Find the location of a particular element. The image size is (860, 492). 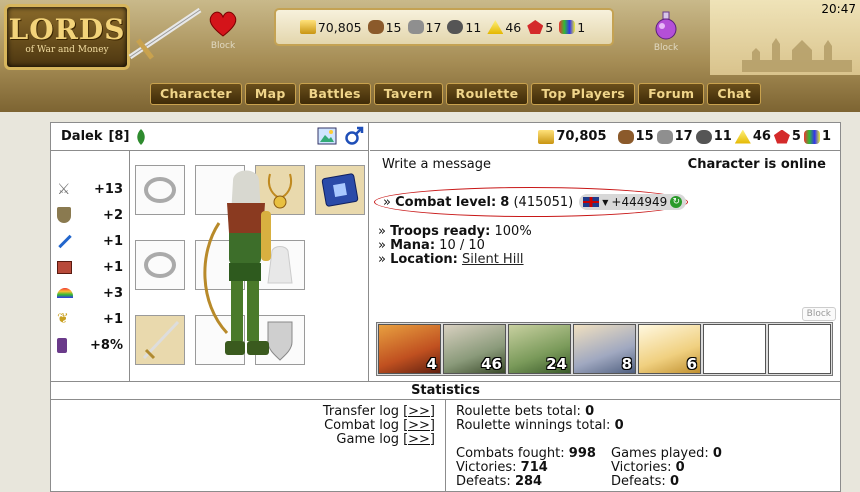

mana-line: » Mana: 10 / 10 is located at coordinates (431, 245).